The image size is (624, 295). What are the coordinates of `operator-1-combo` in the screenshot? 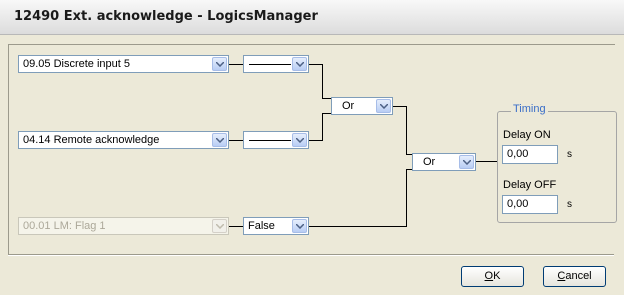 It's located at (276, 64).